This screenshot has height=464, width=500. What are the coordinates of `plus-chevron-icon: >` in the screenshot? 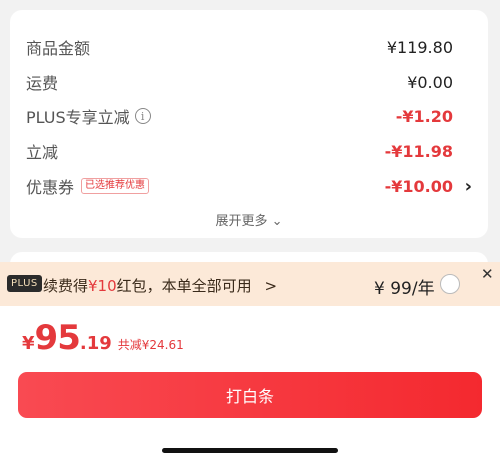 It's located at (271, 286).